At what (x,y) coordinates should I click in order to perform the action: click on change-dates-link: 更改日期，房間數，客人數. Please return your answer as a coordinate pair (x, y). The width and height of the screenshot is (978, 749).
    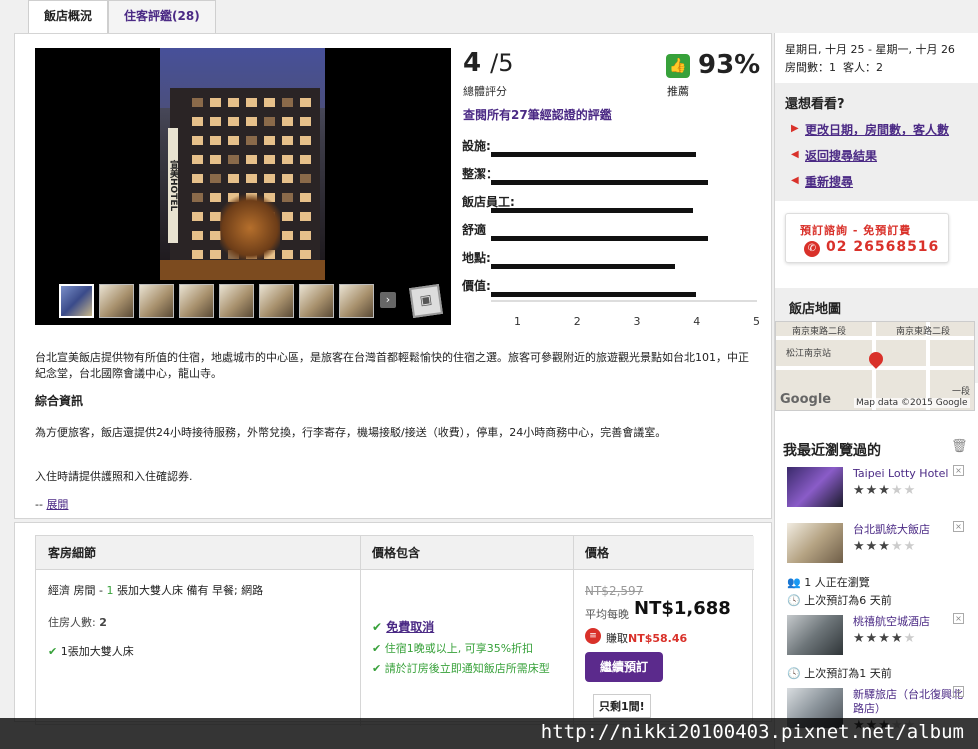
    Looking at the image, I should click on (877, 129).